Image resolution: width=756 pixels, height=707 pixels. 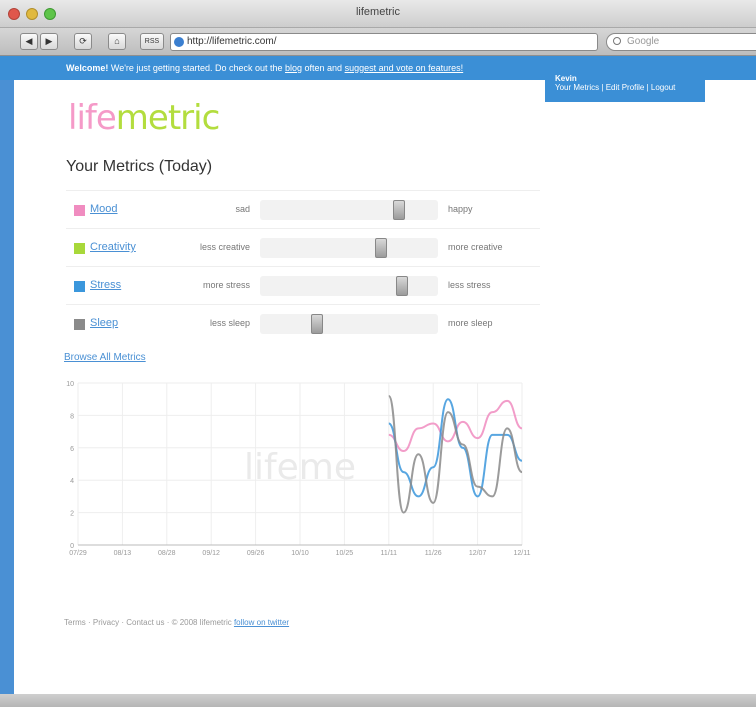 What do you see at coordinates (522, 553) in the screenshot?
I see `x-tick-label: 12/11` at bounding box center [522, 553].